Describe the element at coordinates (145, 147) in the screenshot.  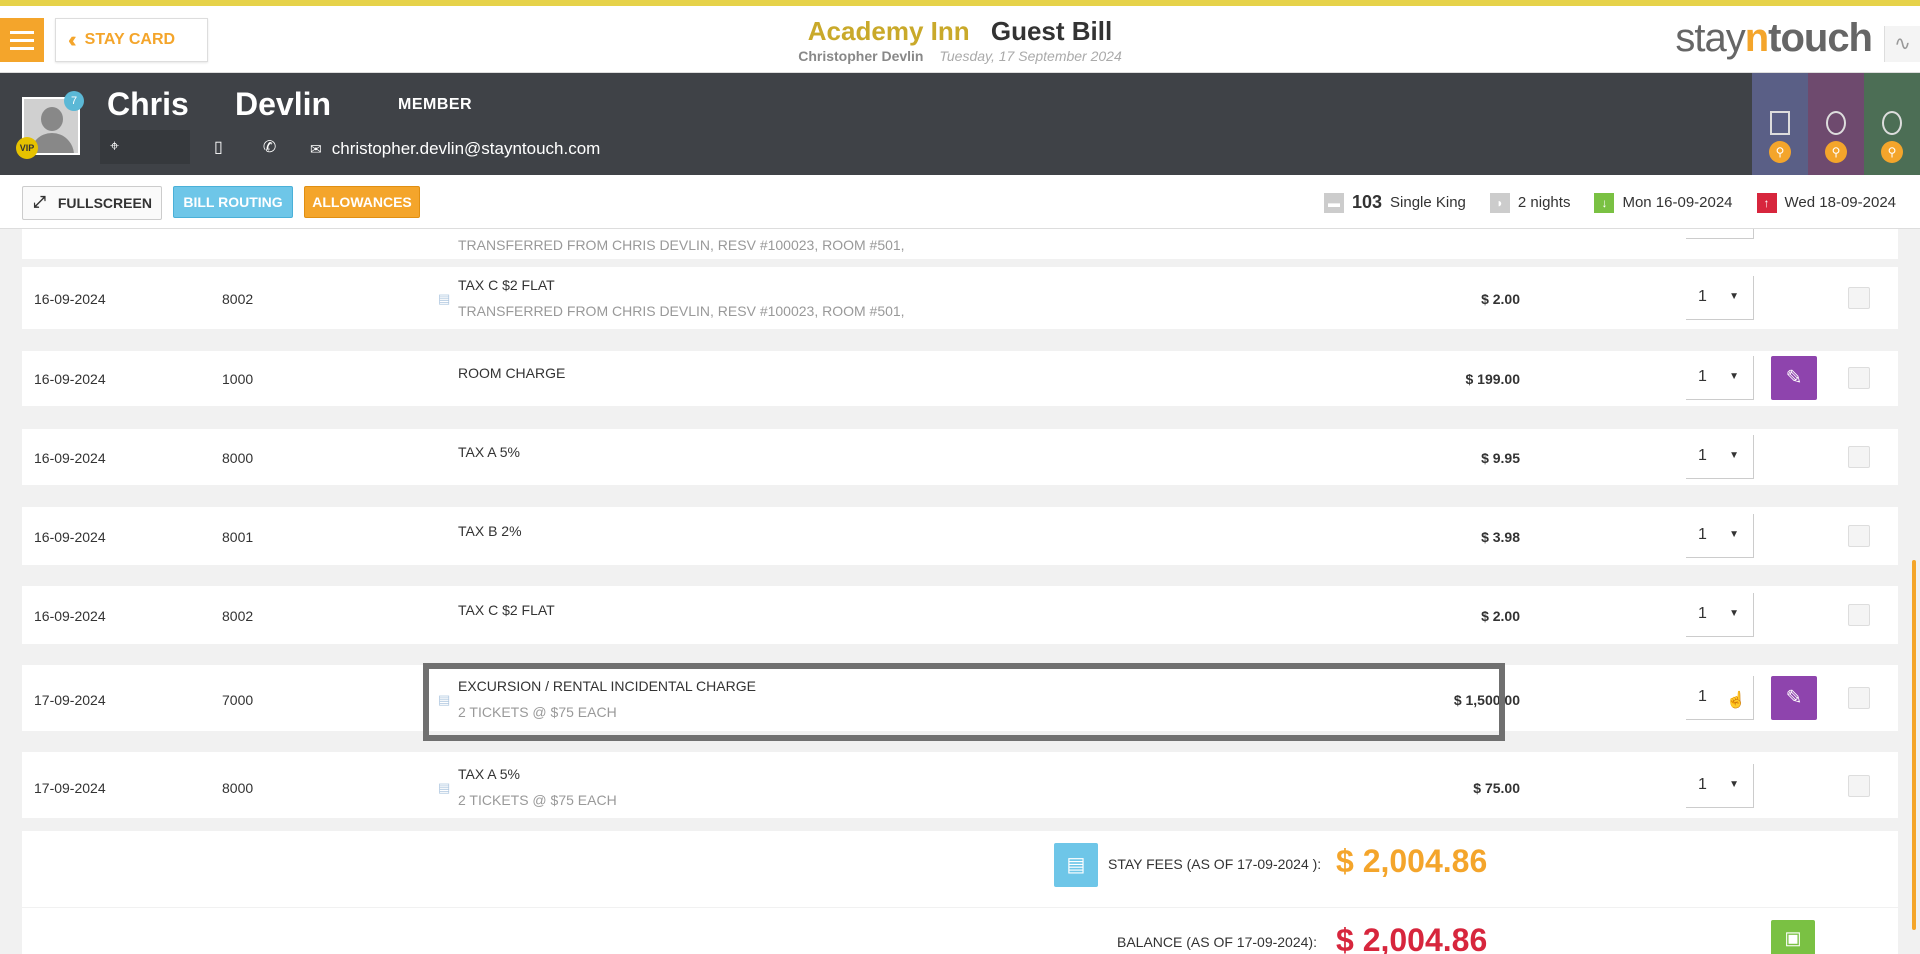
I see `location-field: ⌖` at that location.